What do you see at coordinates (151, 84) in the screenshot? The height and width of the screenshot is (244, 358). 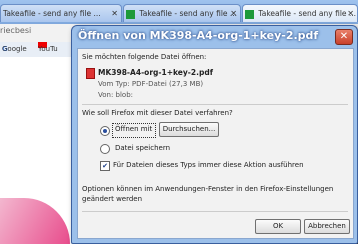 I see `file-type: Vom Typ: PDF-Datei (27,3 MB)` at bounding box center [151, 84].